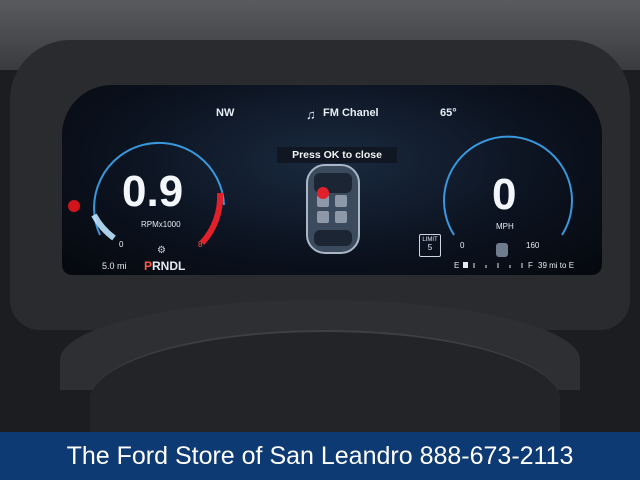 The height and width of the screenshot is (480, 640). Describe the element at coordinates (337, 155) in the screenshot. I see `press-ok-notice: Press OK to close` at that location.